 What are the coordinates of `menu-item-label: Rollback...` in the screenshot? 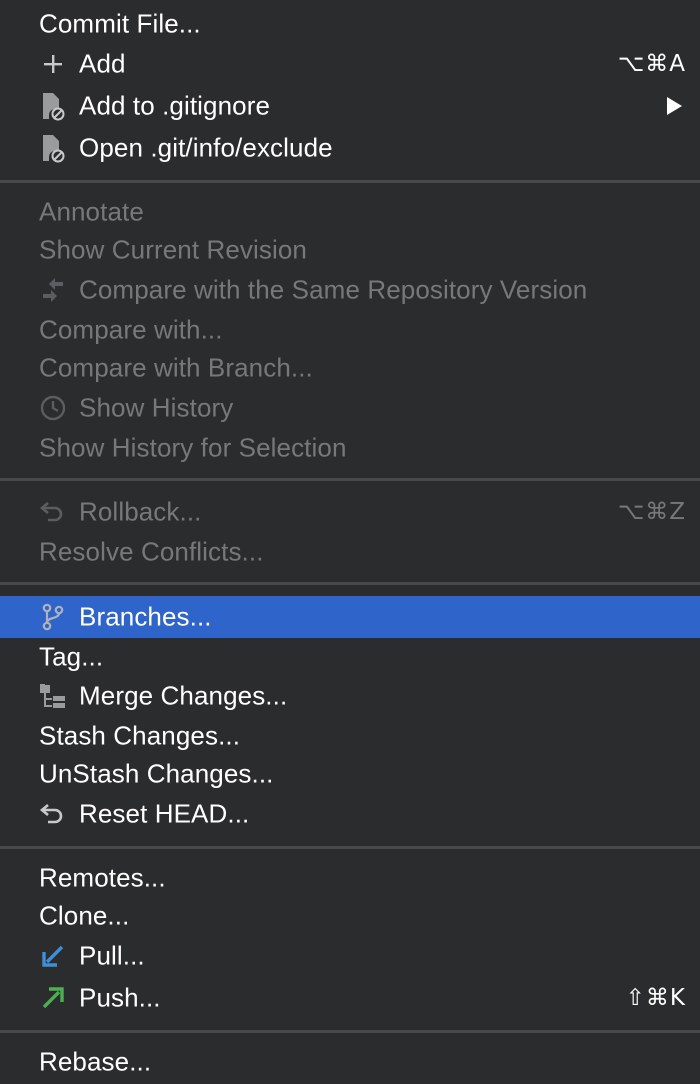 It's located at (140, 511).